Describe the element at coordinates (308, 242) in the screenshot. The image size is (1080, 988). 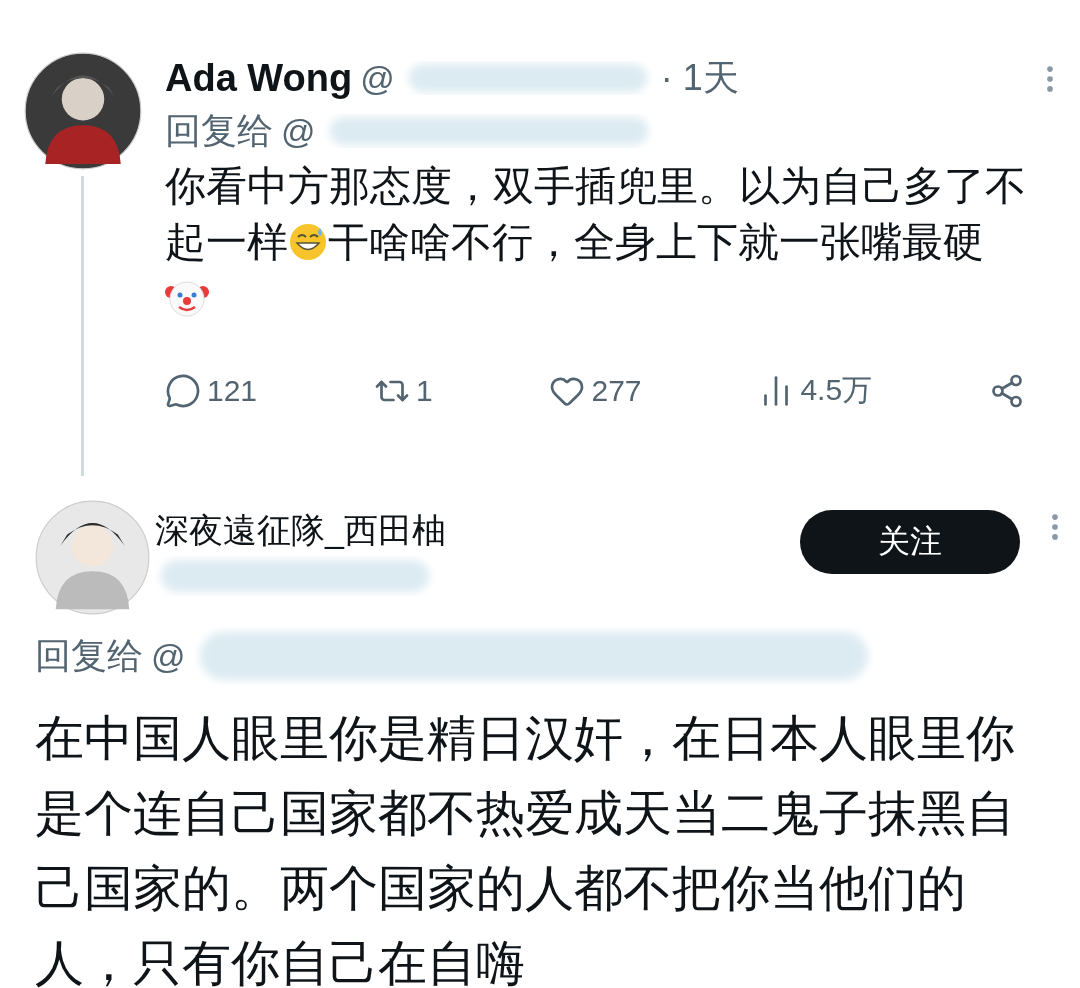
I see `sweat-smile-icon` at that location.